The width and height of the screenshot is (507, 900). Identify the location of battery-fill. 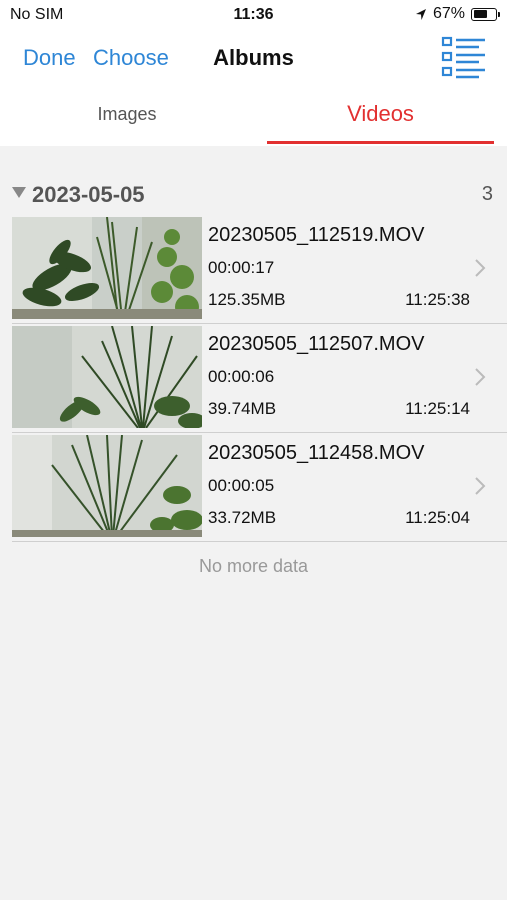
(480, 14).